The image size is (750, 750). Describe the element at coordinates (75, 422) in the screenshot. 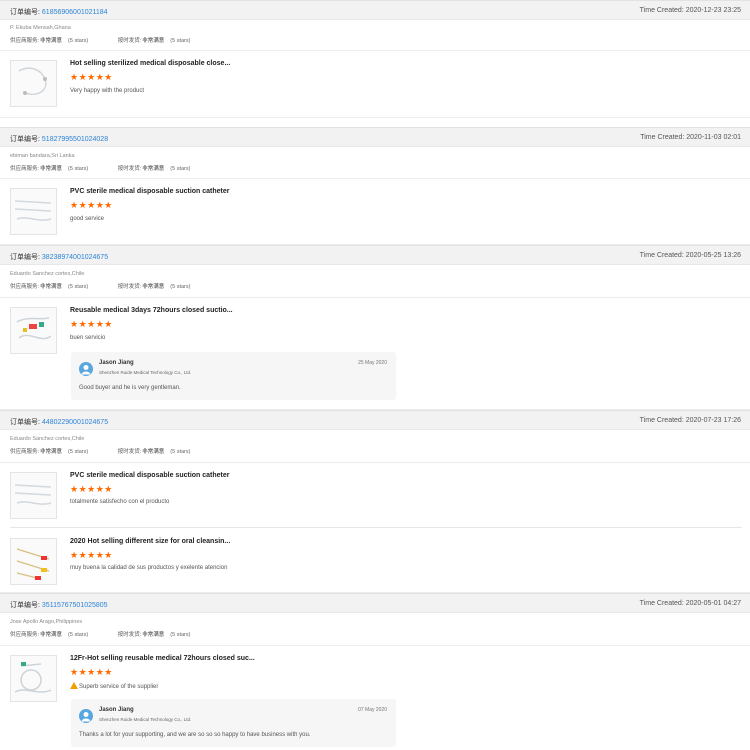

I see `order-number-link: 44802290001024675` at that location.